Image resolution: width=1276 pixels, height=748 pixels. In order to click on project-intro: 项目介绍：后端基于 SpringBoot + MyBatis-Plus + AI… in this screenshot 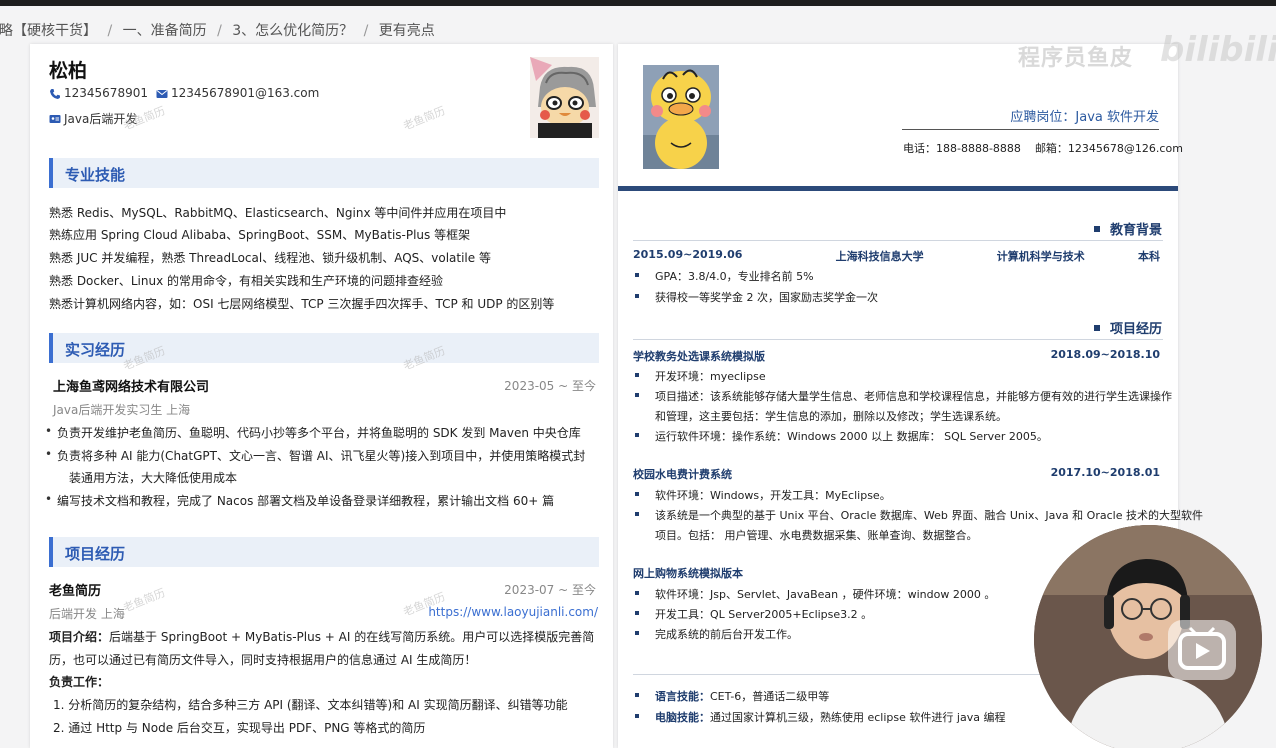, I will do `click(322, 637)`.